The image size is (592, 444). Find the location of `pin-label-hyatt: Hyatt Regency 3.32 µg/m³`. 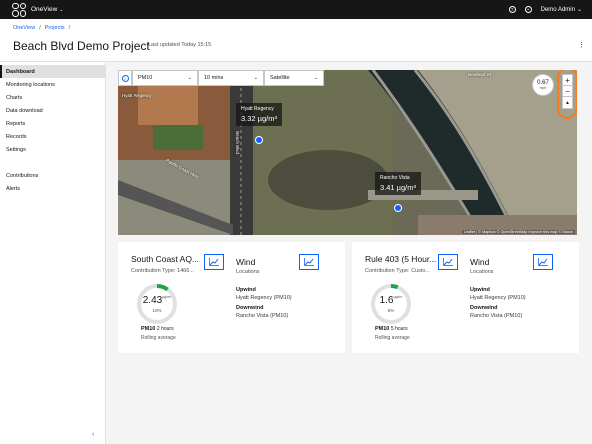

pin-label-hyatt: Hyatt Regency 3.32 µg/m³ is located at coordinates (259, 114).